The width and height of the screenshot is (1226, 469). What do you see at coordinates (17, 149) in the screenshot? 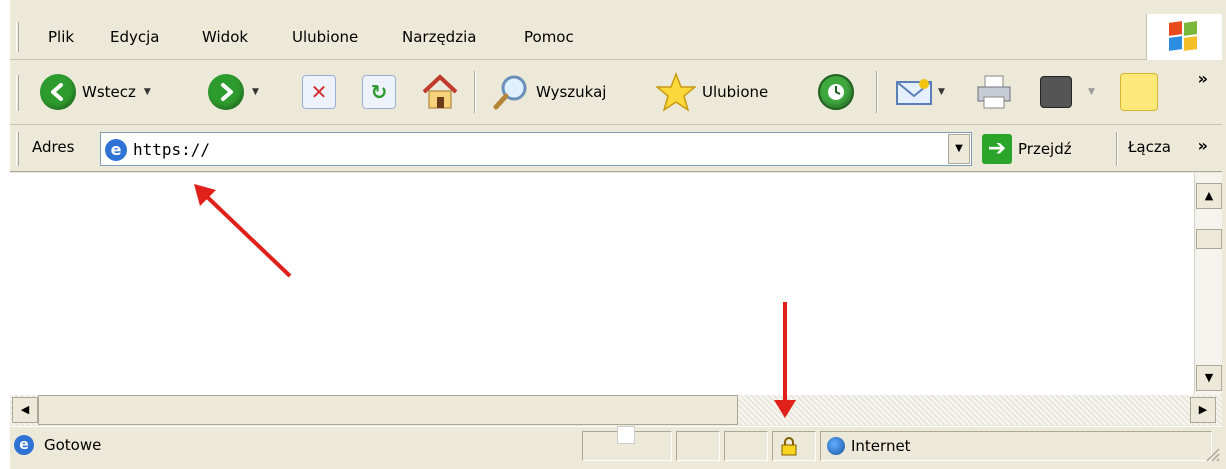
I see `address-grip` at bounding box center [17, 149].